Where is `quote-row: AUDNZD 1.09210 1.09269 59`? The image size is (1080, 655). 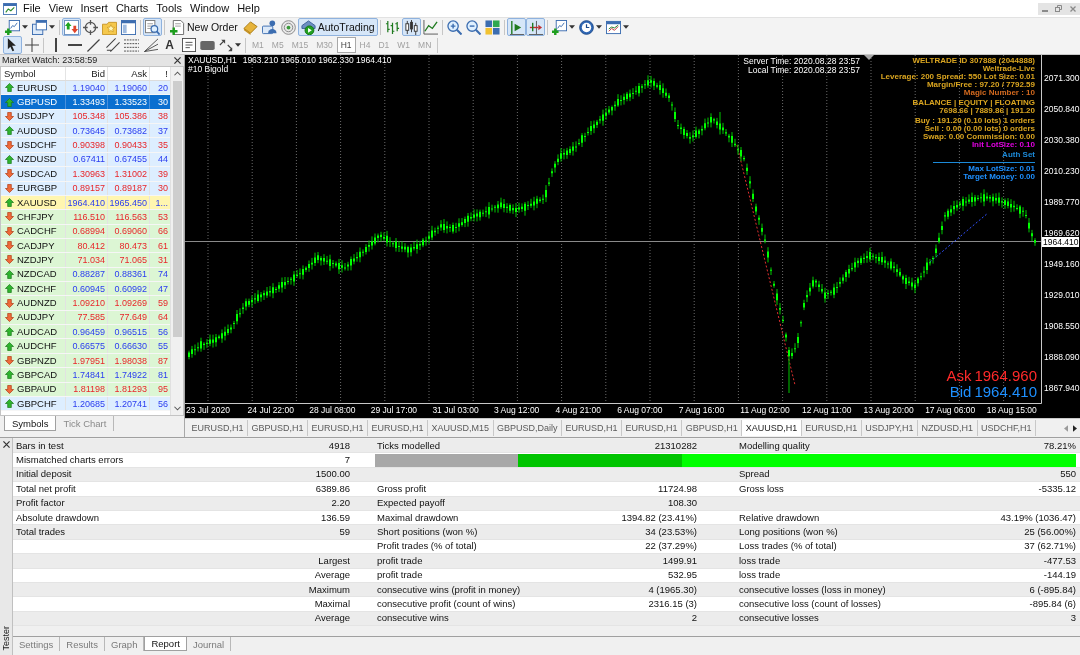 quote-row: AUDNZD 1.09210 1.09269 59 is located at coordinates (85, 303).